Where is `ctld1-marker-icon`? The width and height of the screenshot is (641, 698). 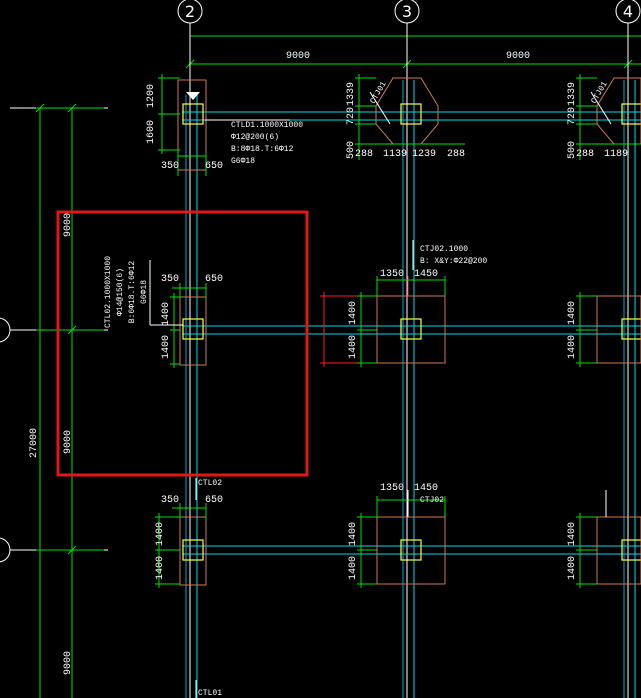 ctld1-marker-icon is located at coordinates (193, 96).